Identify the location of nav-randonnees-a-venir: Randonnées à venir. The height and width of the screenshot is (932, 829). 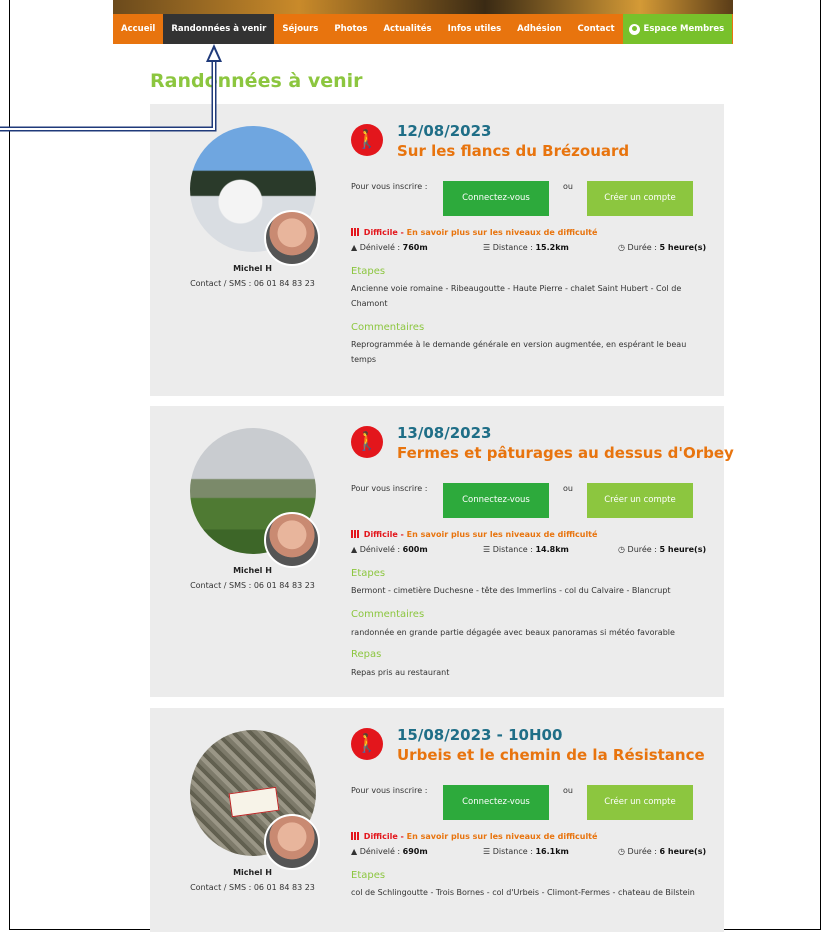
(219, 29).